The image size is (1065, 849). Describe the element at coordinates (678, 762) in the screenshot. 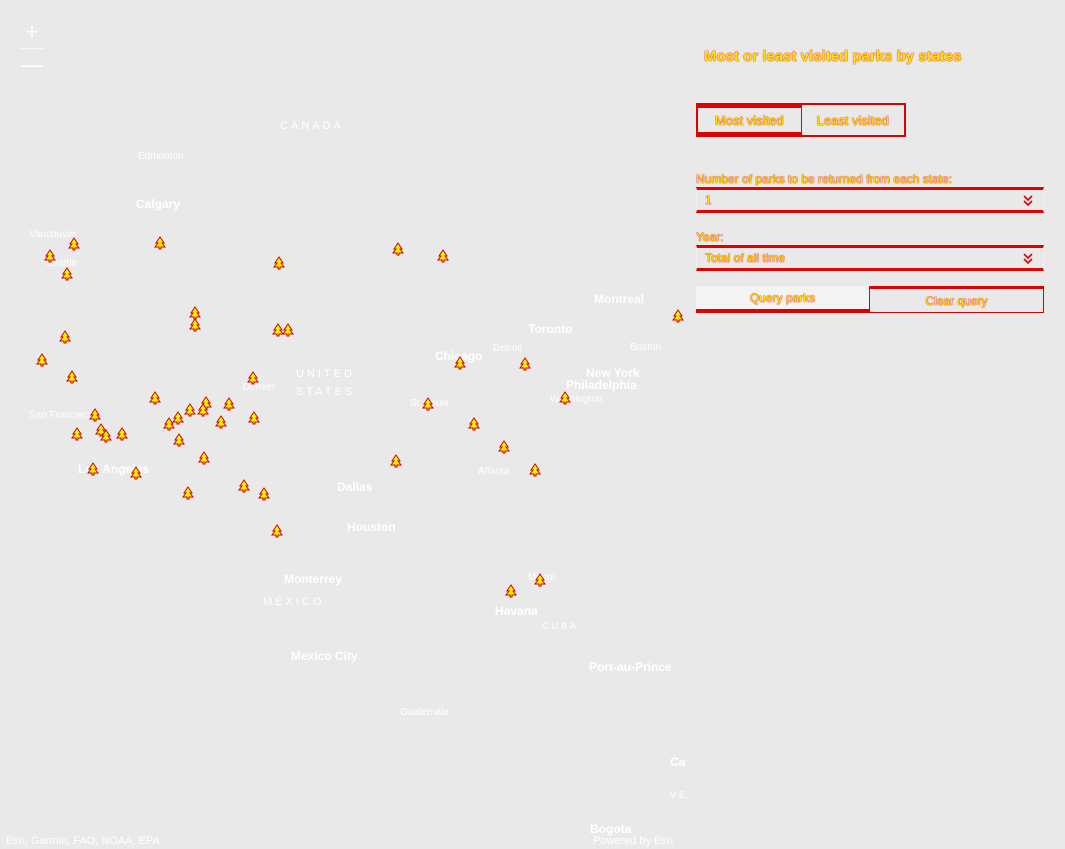

I see `map-label-ca-partial: Ca` at that location.